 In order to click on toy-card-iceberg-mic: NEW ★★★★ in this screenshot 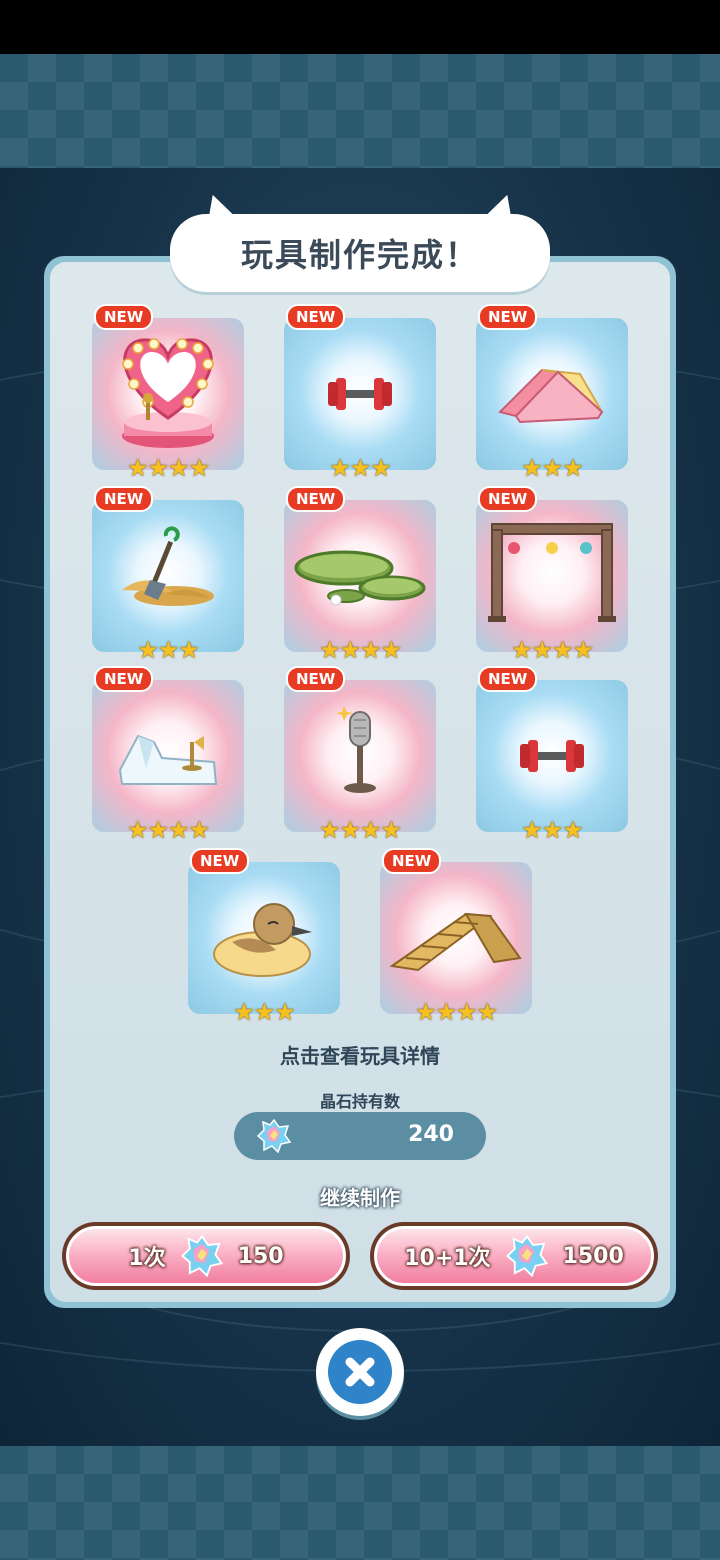, I will do `click(168, 755)`.